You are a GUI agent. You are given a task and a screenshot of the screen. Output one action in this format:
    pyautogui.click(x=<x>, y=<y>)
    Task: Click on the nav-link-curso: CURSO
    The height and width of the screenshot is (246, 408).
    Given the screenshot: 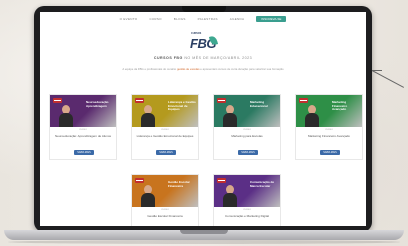 What is the action you would take?
    pyautogui.click(x=155, y=19)
    